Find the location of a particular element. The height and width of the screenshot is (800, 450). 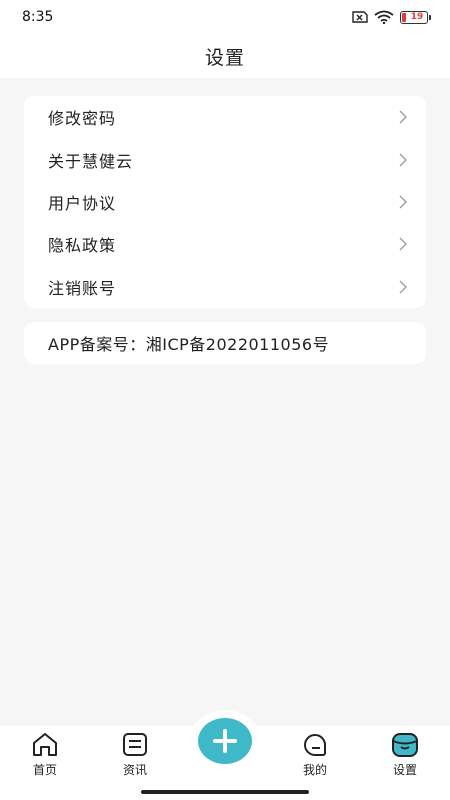

menu-item-label: 用户协议 is located at coordinates (82, 203).